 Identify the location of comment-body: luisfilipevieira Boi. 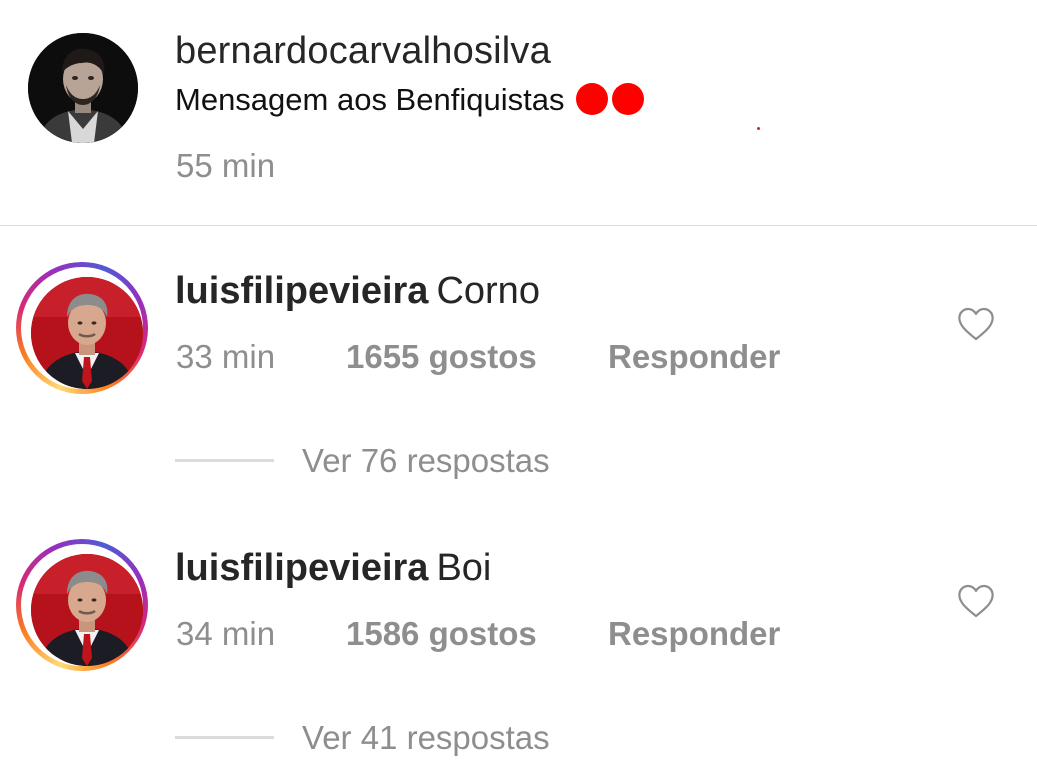
(333, 568).